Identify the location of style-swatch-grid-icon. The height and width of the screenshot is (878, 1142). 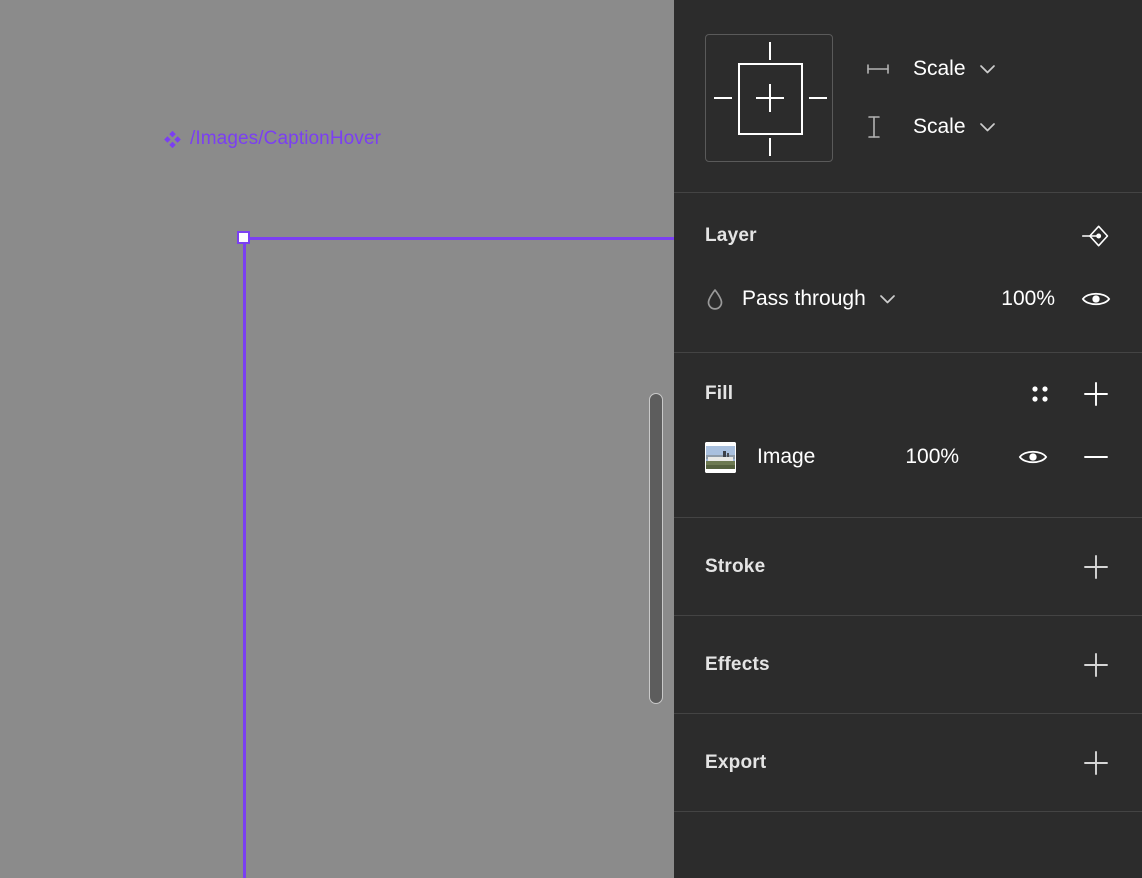
(1040, 394).